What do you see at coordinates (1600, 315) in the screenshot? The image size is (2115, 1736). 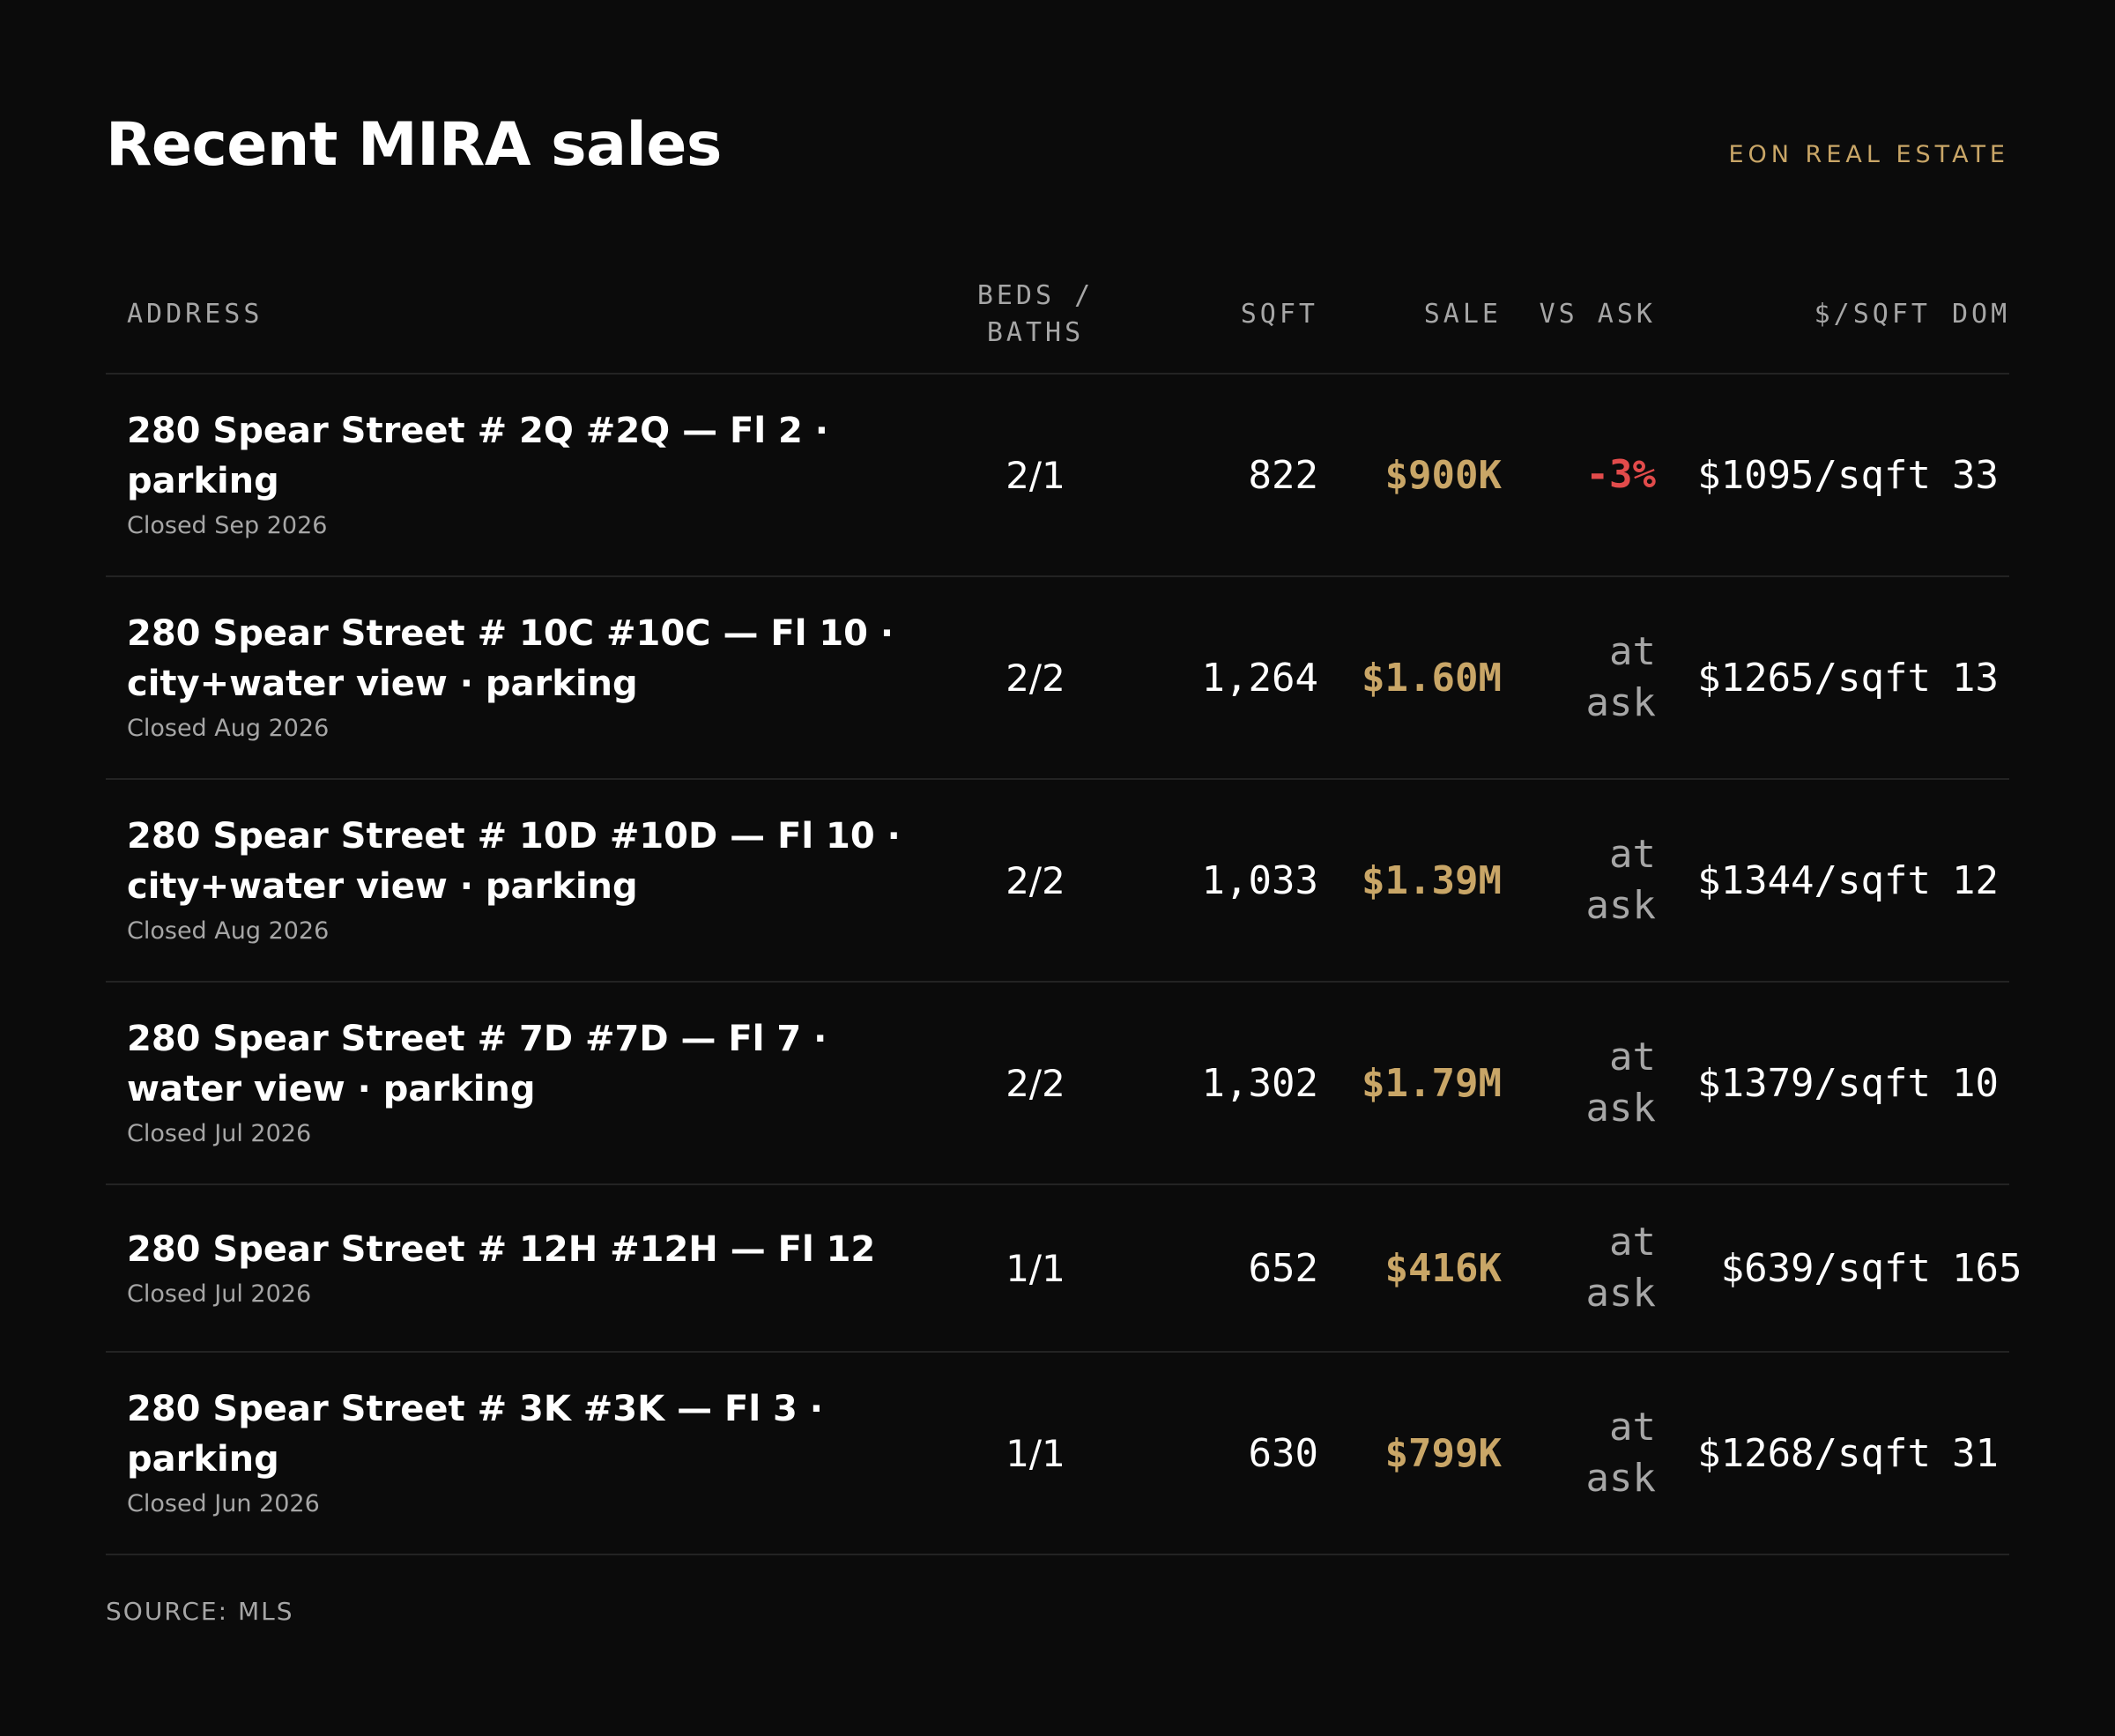 I see `column-header-vs-ask: VS ASK` at bounding box center [1600, 315].